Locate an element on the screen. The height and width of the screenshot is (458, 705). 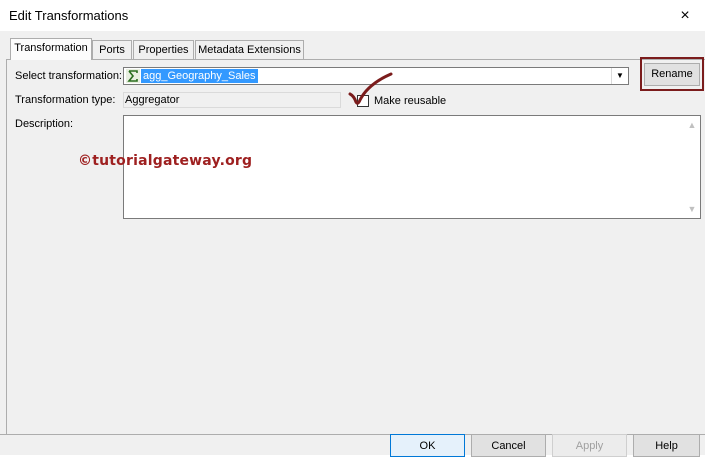
tab-properties: Properties is located at coordinates (163, 49).